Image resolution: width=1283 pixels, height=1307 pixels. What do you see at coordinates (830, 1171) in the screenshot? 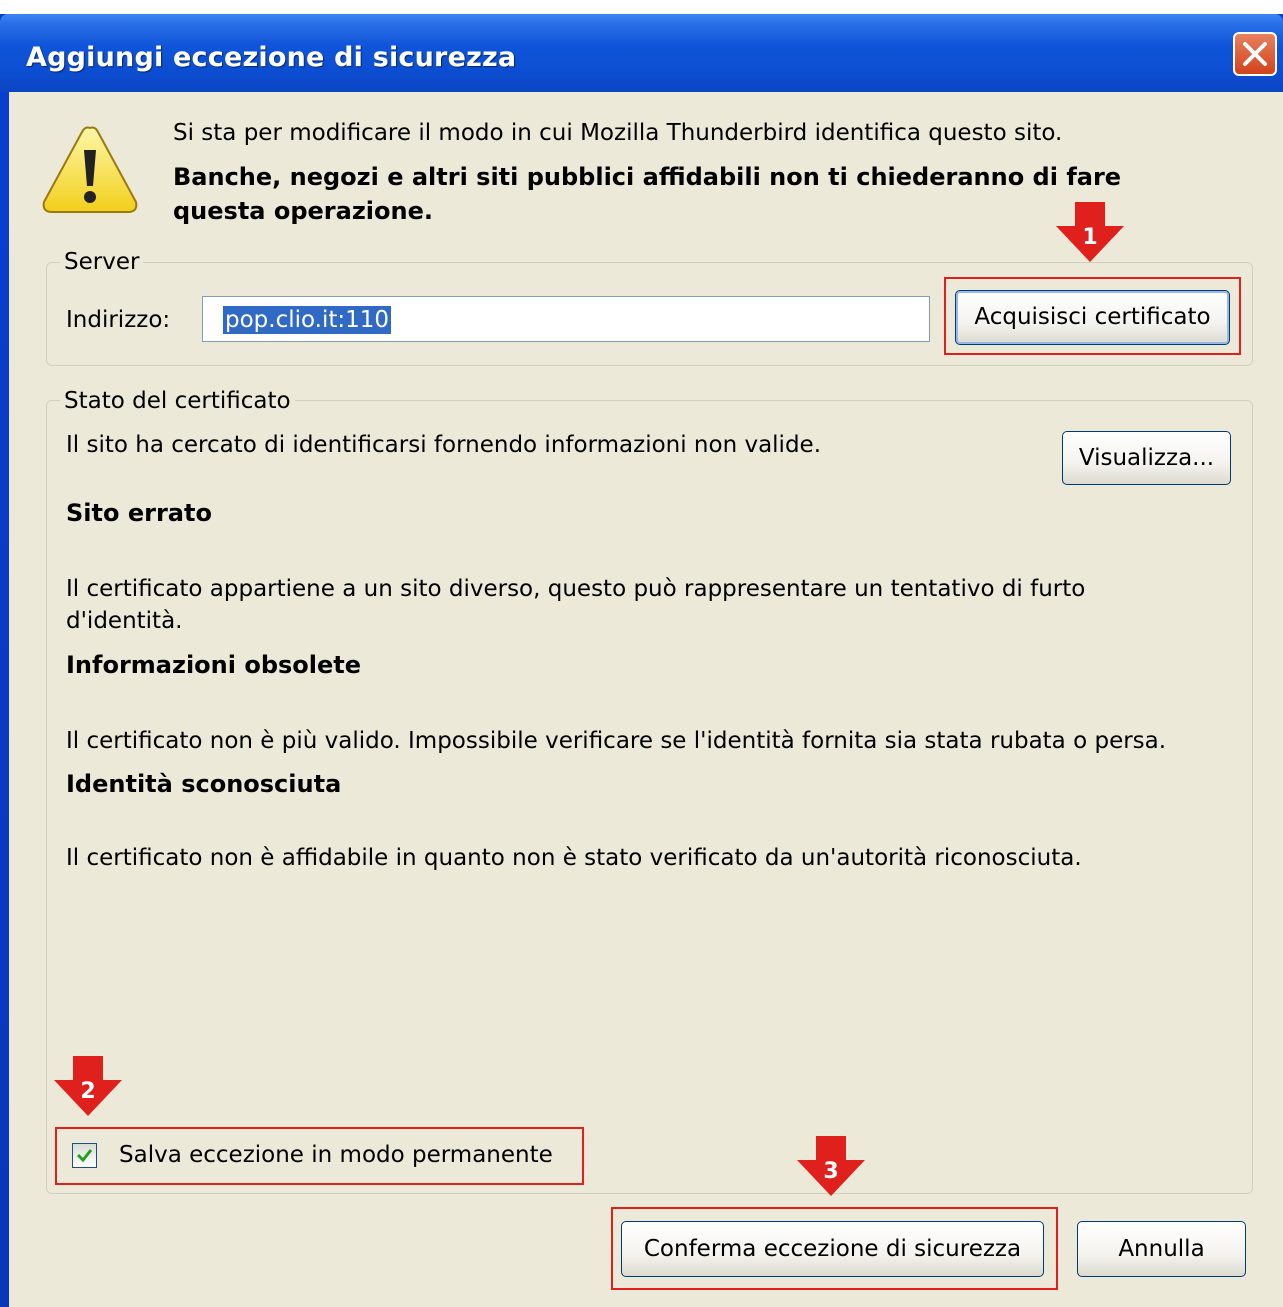
I see `step-number-3: 3` at bounding box center [830, 1171].